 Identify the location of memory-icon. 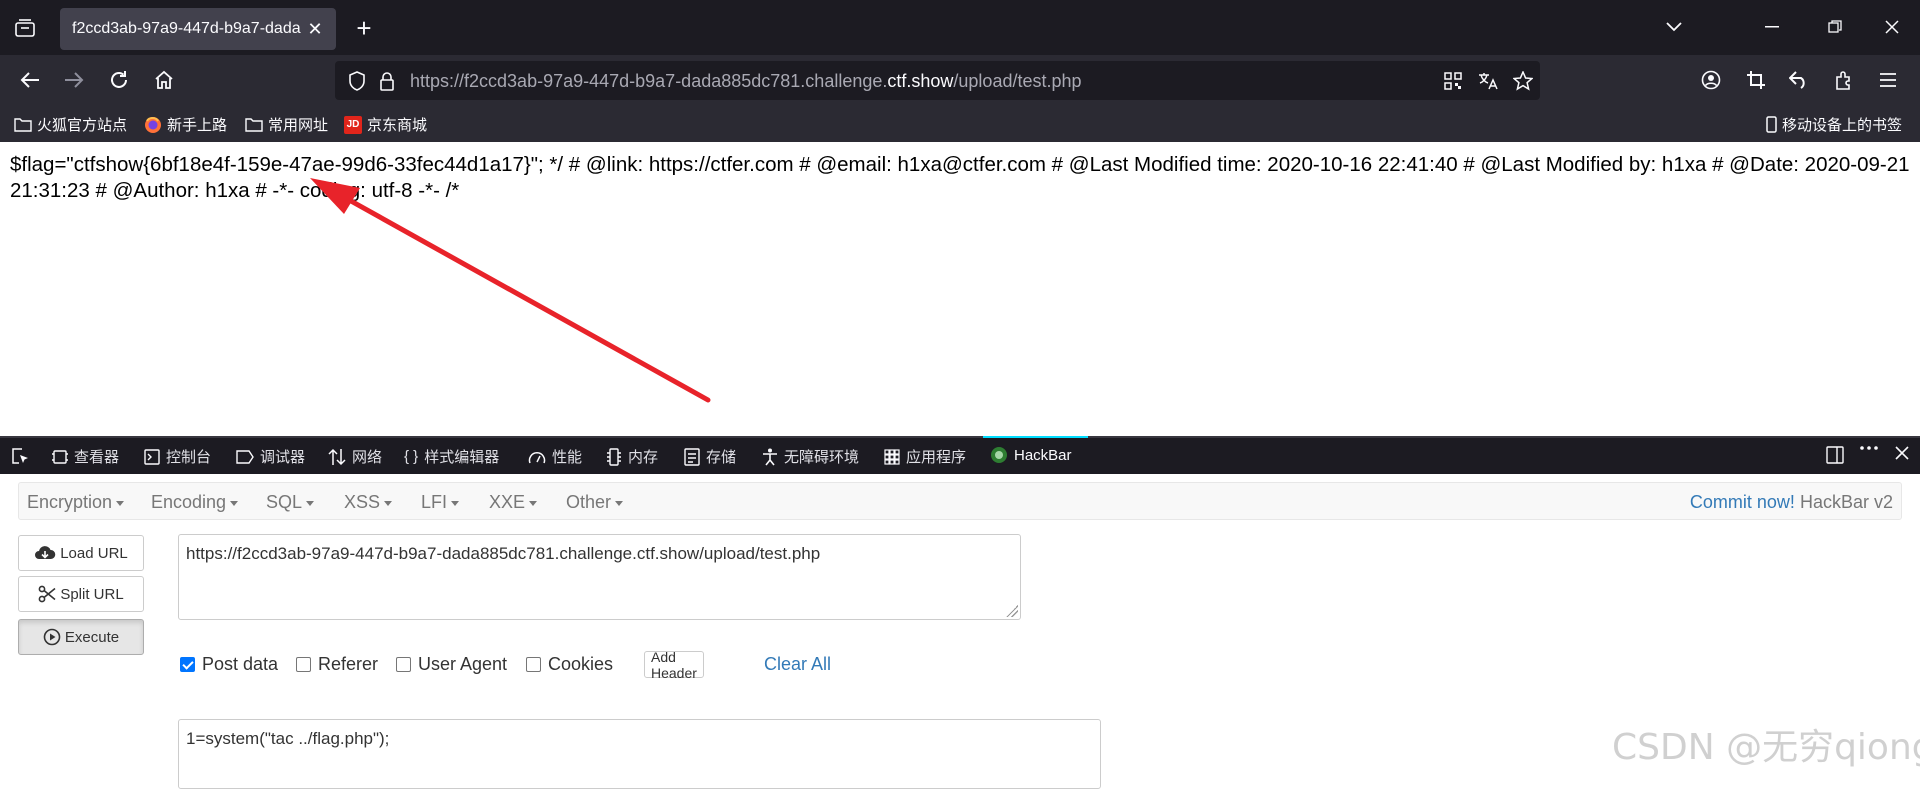
(614, 456).